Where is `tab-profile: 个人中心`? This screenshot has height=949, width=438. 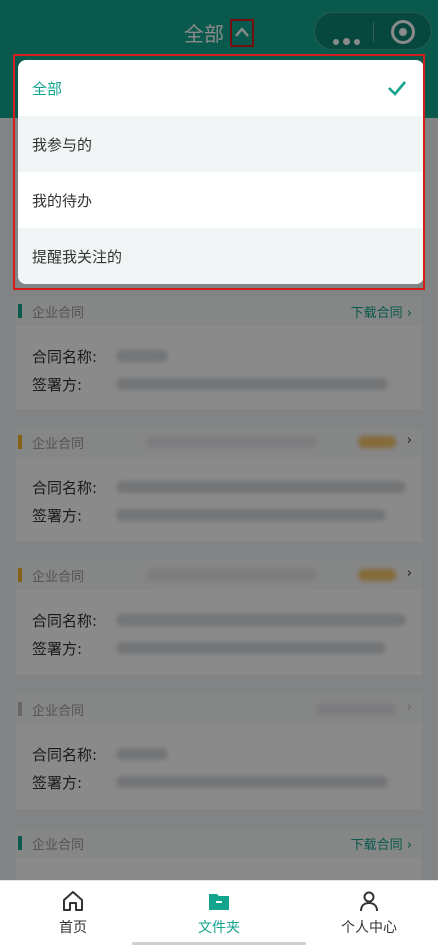
tab-profile: 个人中心 is located at coordinates (369, 913).